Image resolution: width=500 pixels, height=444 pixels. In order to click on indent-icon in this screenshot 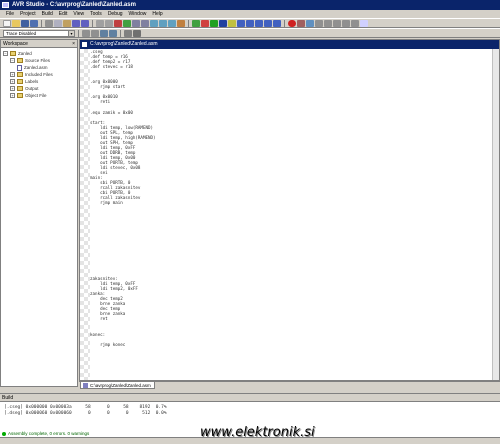, I will do `click(136, 23)`.